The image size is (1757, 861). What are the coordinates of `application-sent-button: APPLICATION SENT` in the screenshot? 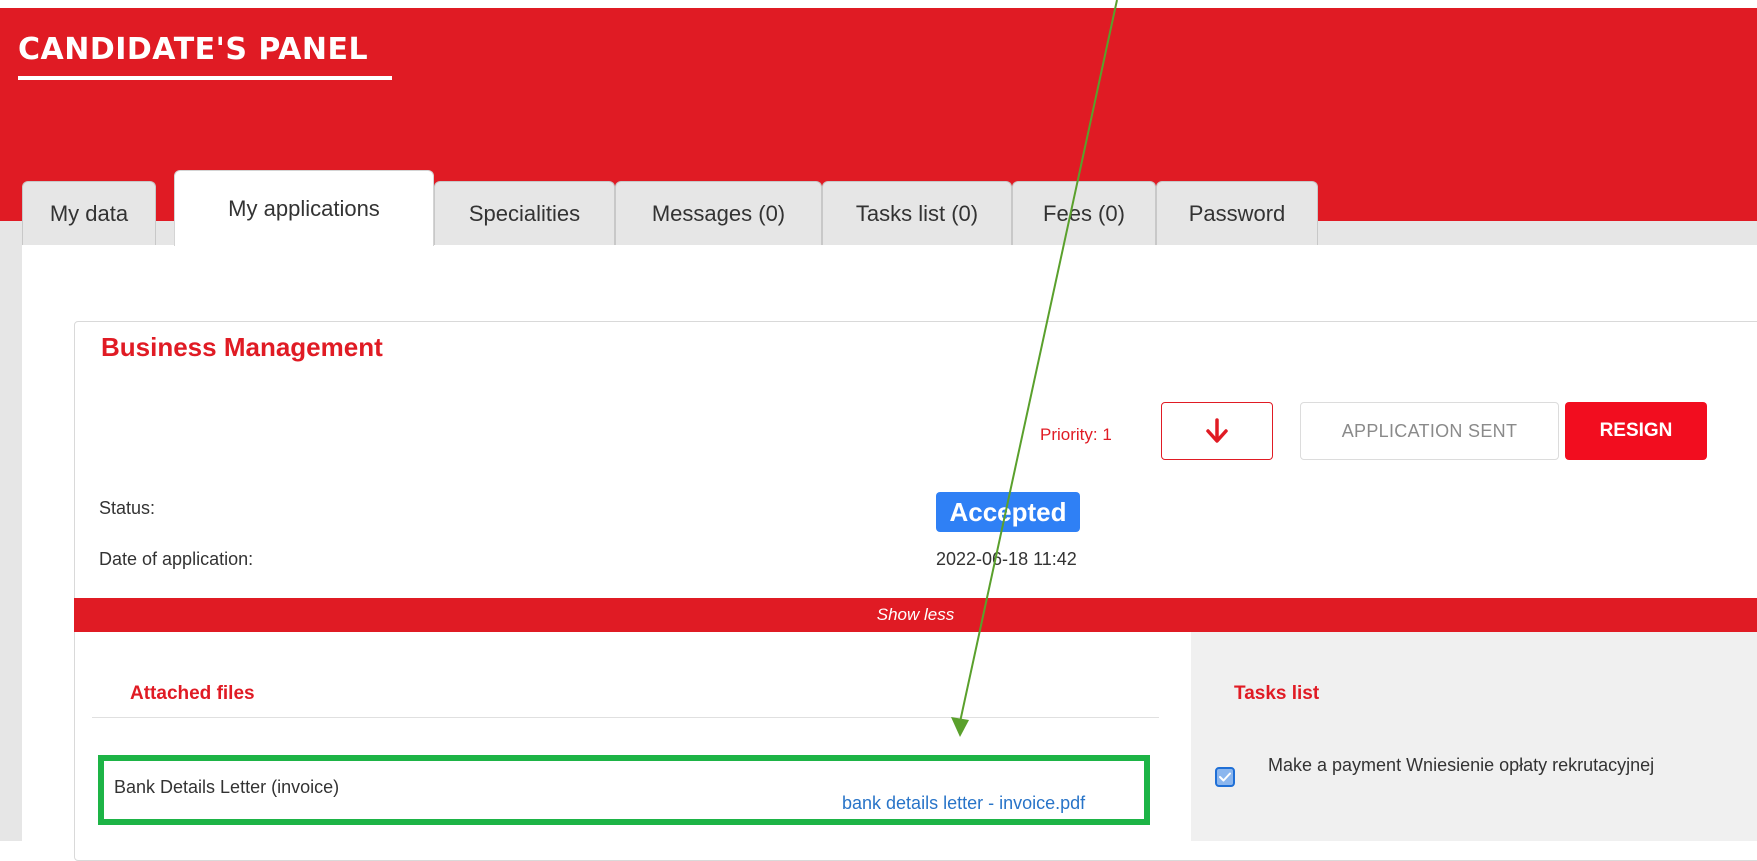 It's located at (1429, 431).